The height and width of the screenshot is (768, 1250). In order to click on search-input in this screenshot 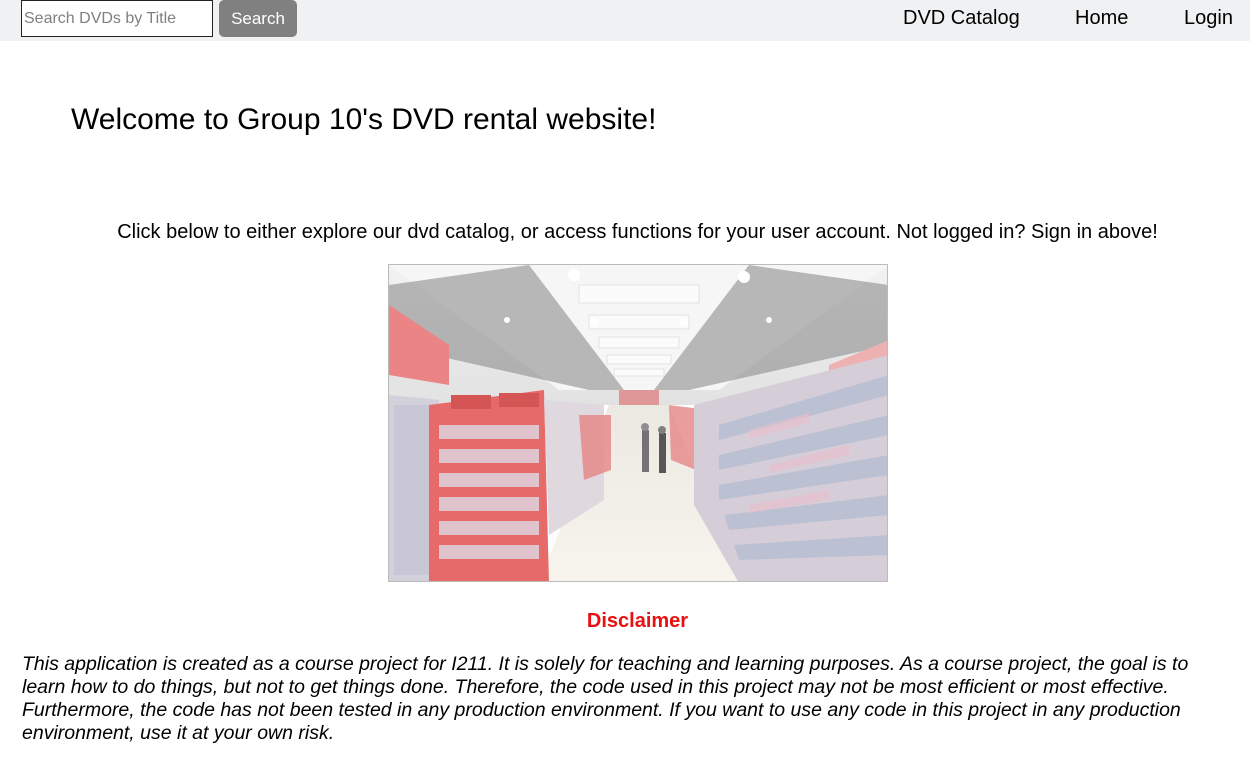, I will do `click(117, 18)`.